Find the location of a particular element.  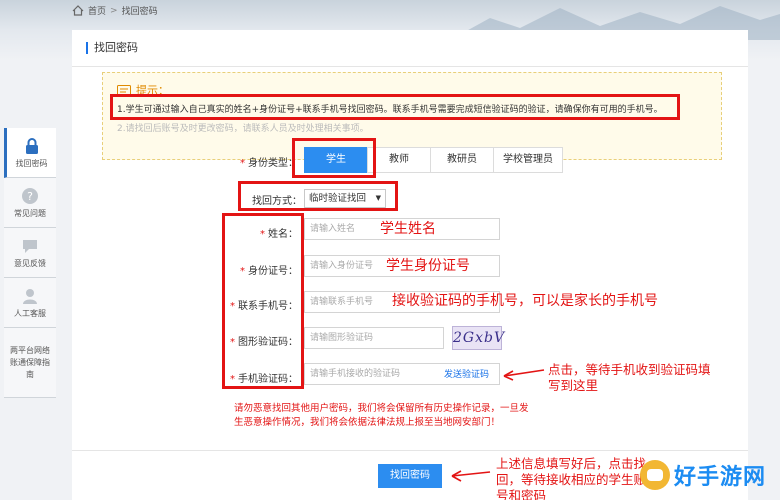

watermark: 好手游网 is located at coordinates (710, 475).